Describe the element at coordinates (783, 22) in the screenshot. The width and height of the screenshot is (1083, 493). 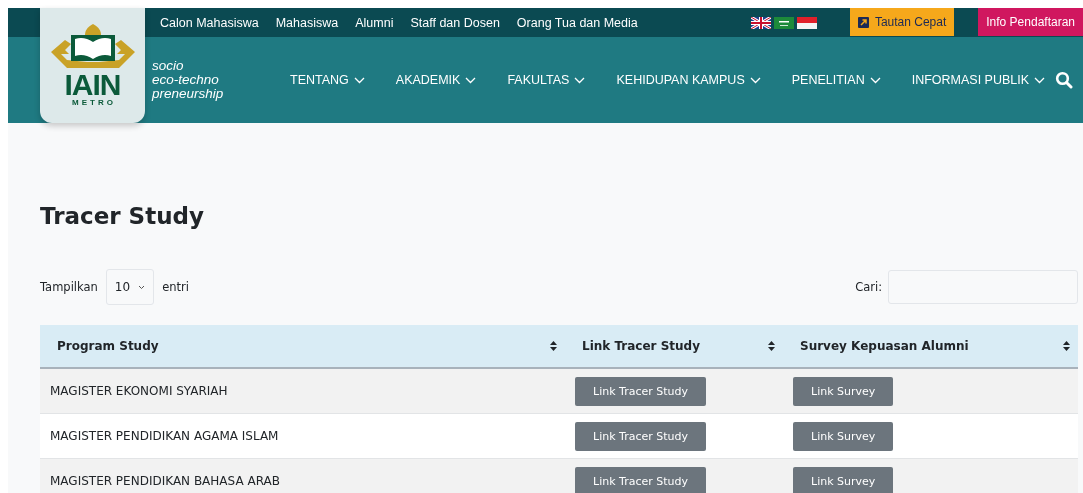
I see `saudi-flag-icon` at that location.